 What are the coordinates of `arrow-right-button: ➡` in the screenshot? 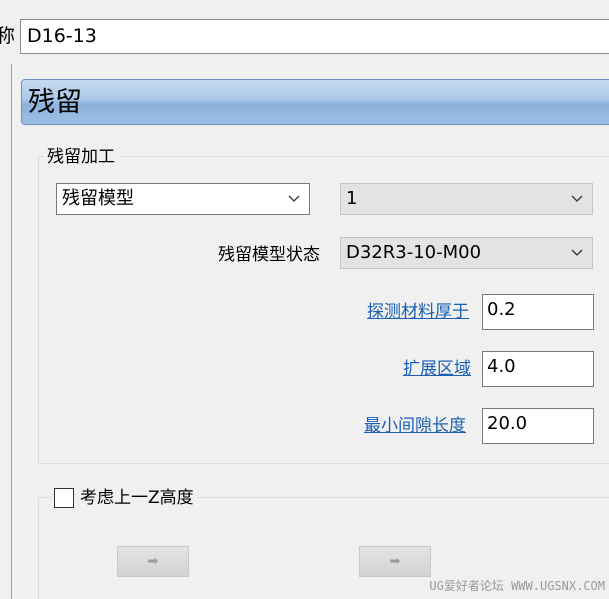 It's located at (153, 561).